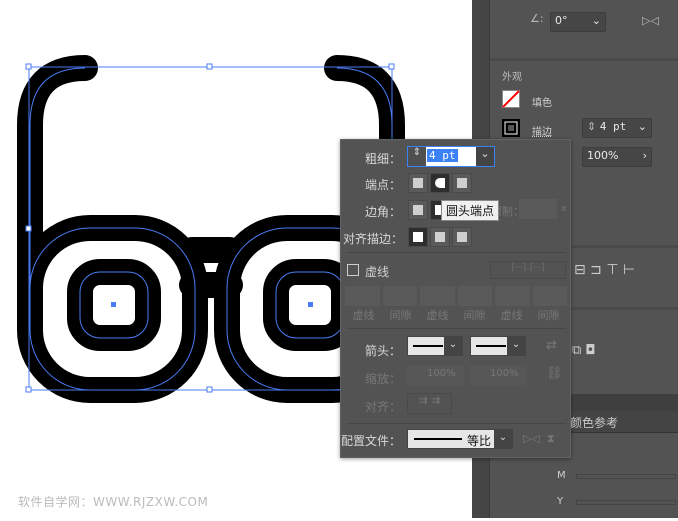 This screenshot has height=521, width=678. What do you see at coordinates (435, 346) in the screenshot?
I see `start-arrowhead-select: ⌄` at bounding box center [435, 346].